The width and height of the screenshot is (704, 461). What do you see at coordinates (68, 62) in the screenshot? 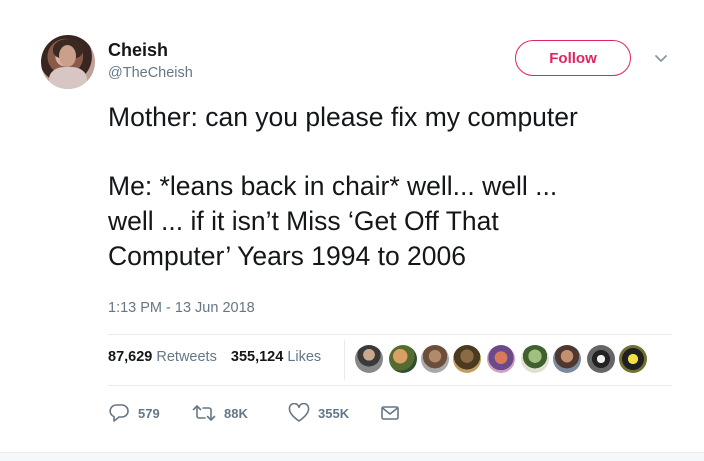
I see `author-avatar` at bounding box center [68, 62].